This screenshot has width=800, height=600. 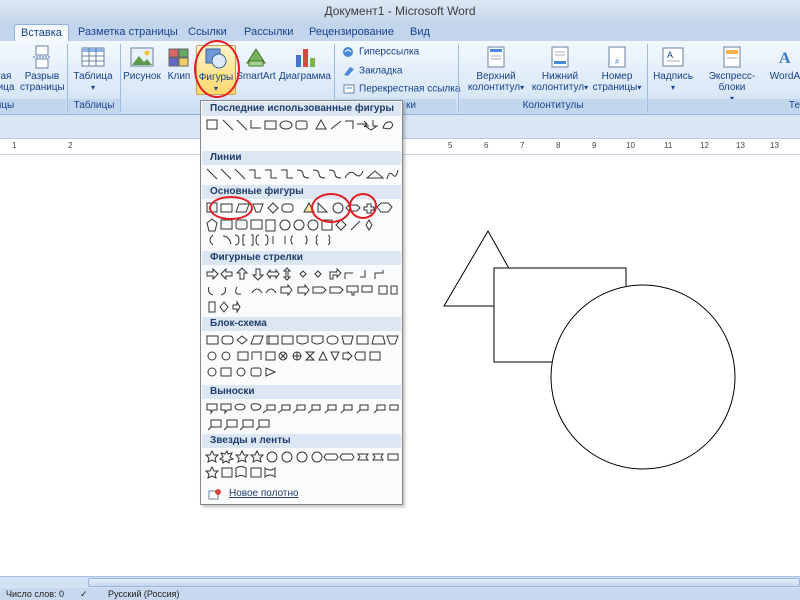 I want to click on tables-group-label: Таблицы, so click(x=94, y=106).